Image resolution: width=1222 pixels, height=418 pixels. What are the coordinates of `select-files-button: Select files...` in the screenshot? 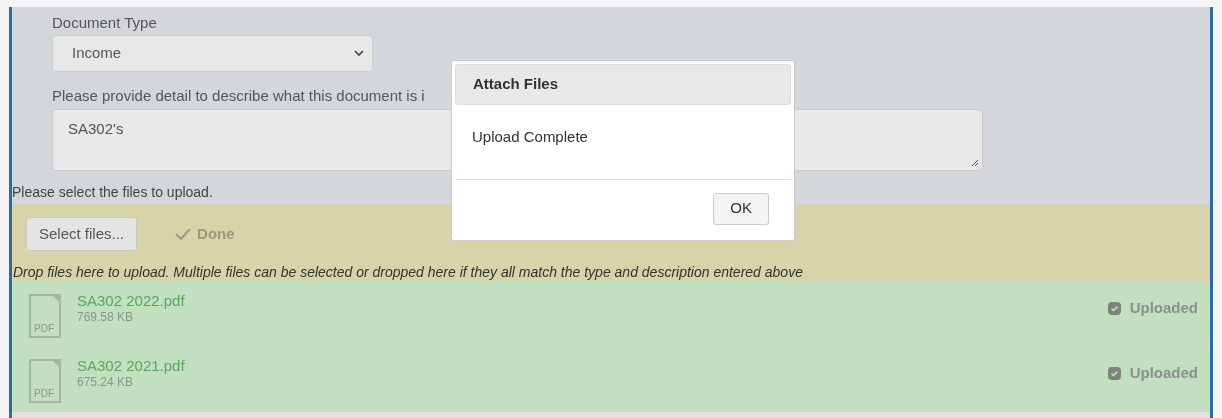 It's located at (82, 234).